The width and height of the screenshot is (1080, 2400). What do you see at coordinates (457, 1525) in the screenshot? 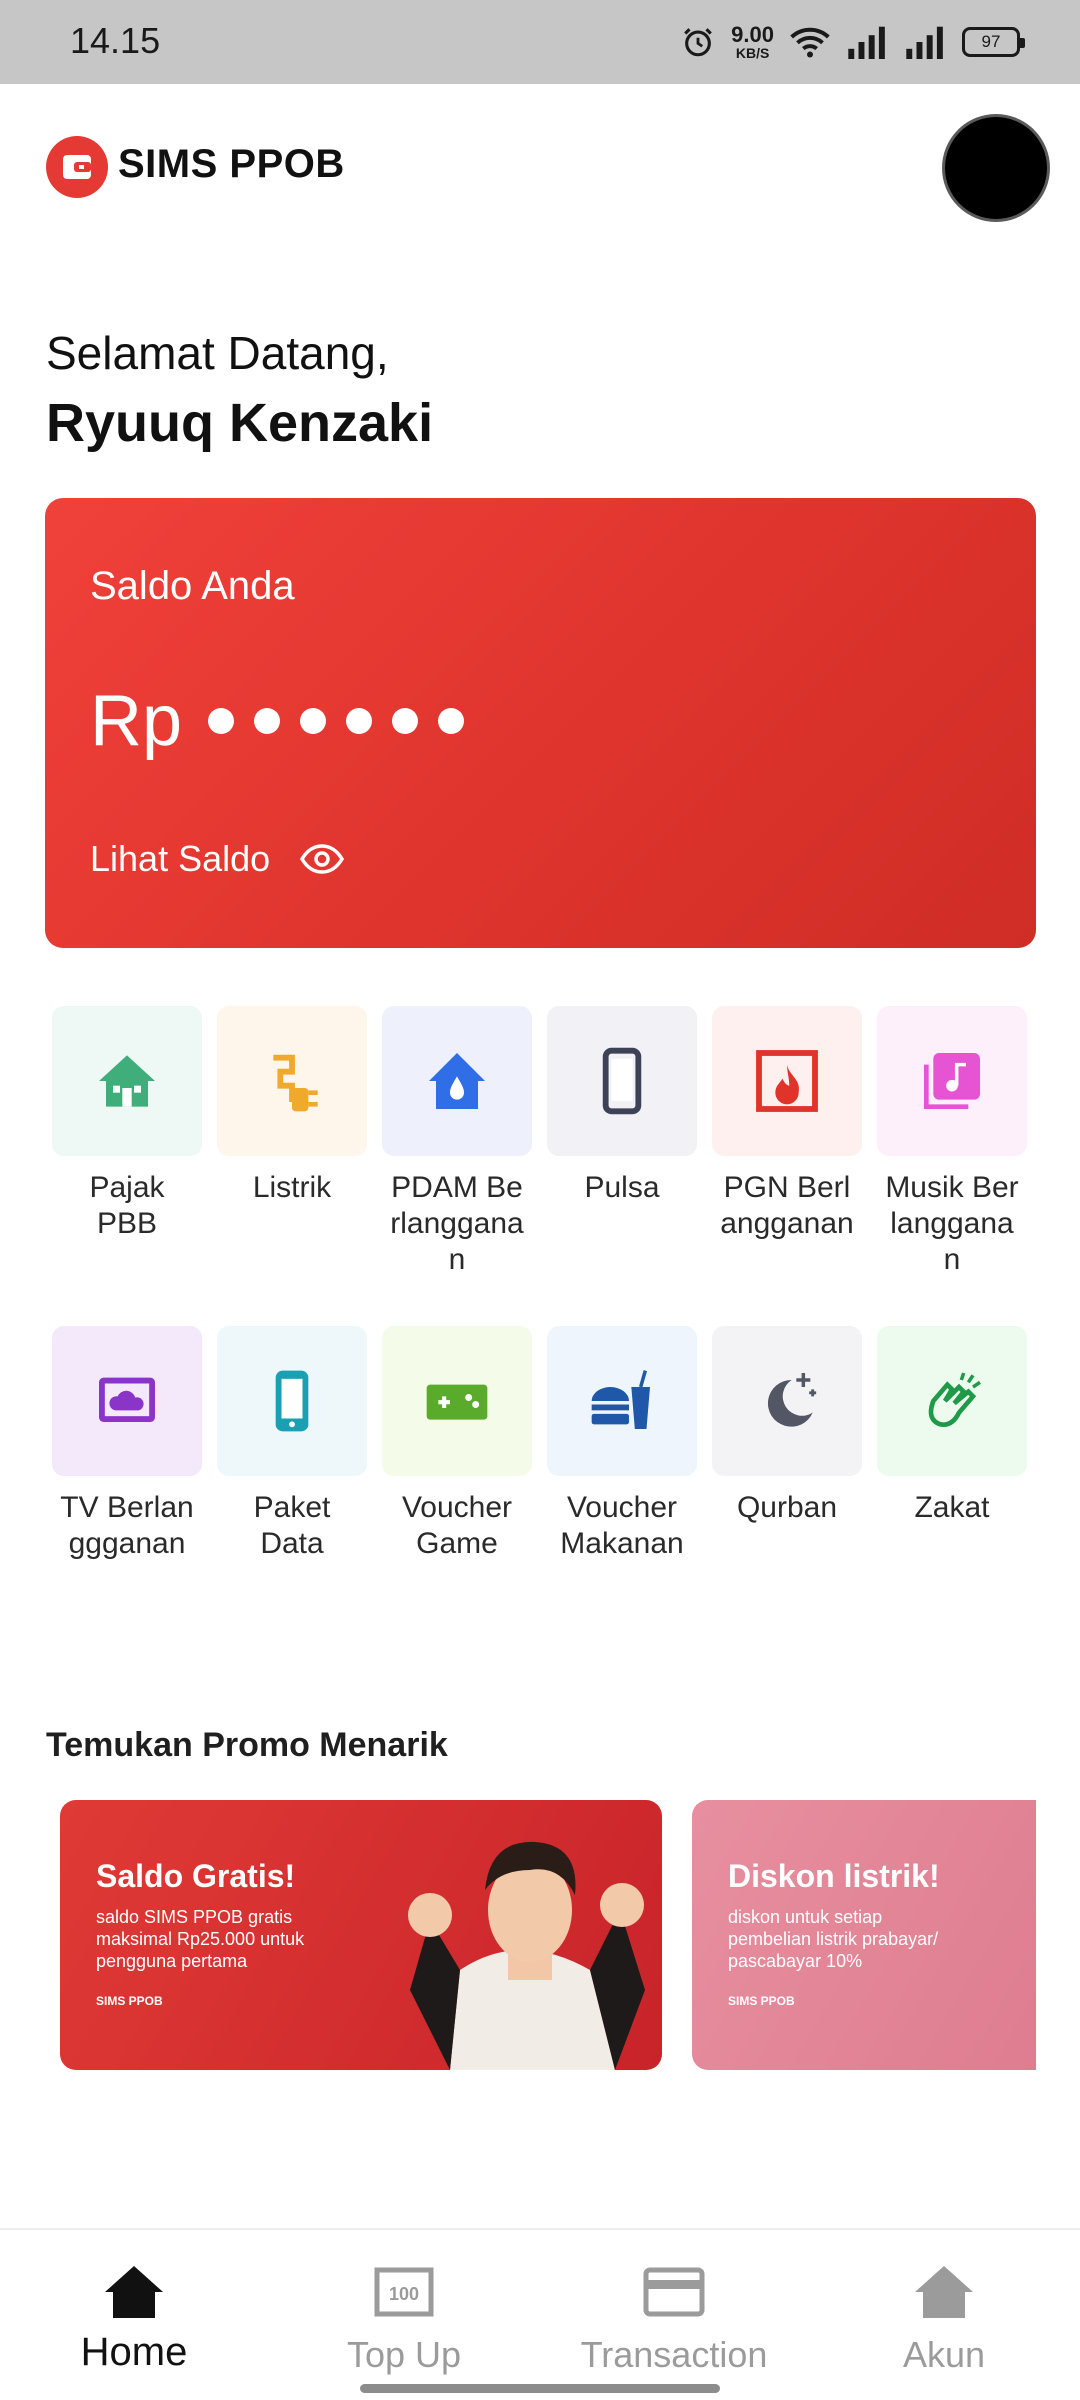
I see `service-label: Voucher Game` at bounding box center [457, 1525].